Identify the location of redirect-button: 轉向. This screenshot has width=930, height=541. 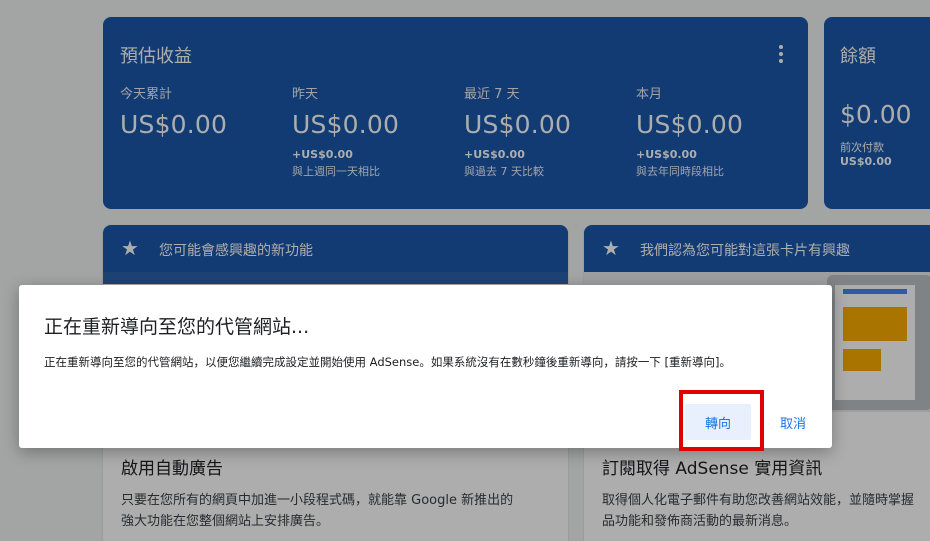
(718, 422).